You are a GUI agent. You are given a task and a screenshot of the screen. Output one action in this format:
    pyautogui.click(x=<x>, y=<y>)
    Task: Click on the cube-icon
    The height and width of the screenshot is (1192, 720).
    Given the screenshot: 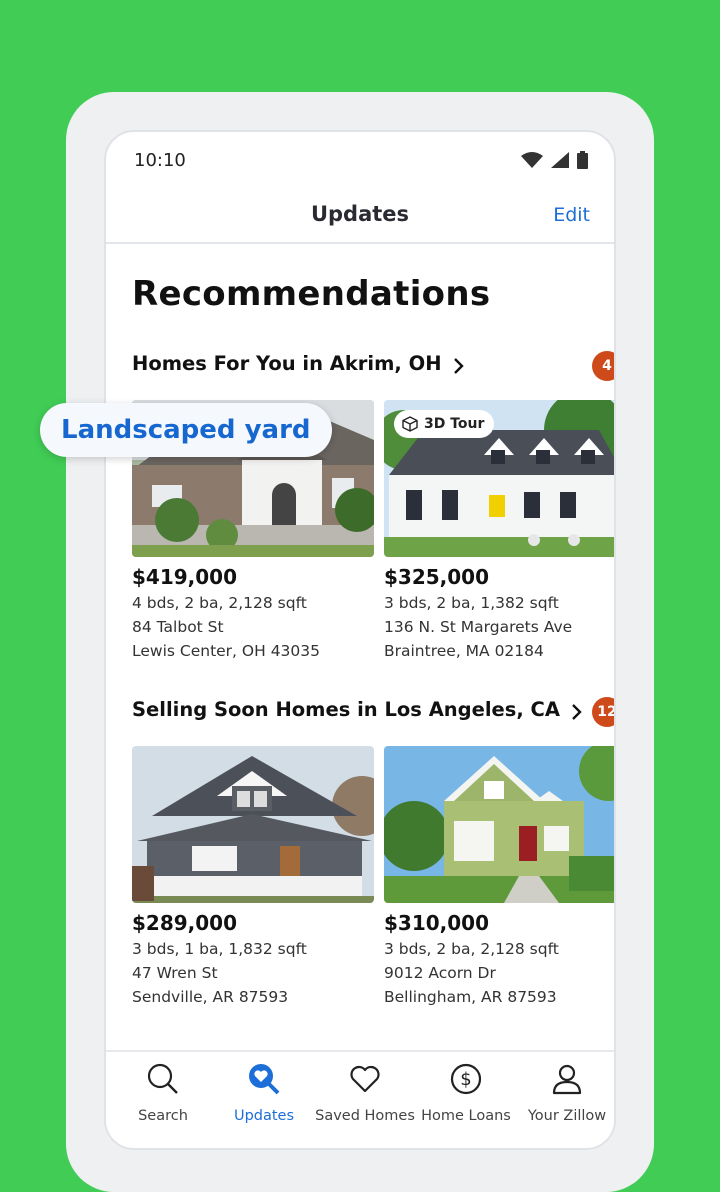 What is the action you would take?
    pyautogui.click(x=410, y=424)
    